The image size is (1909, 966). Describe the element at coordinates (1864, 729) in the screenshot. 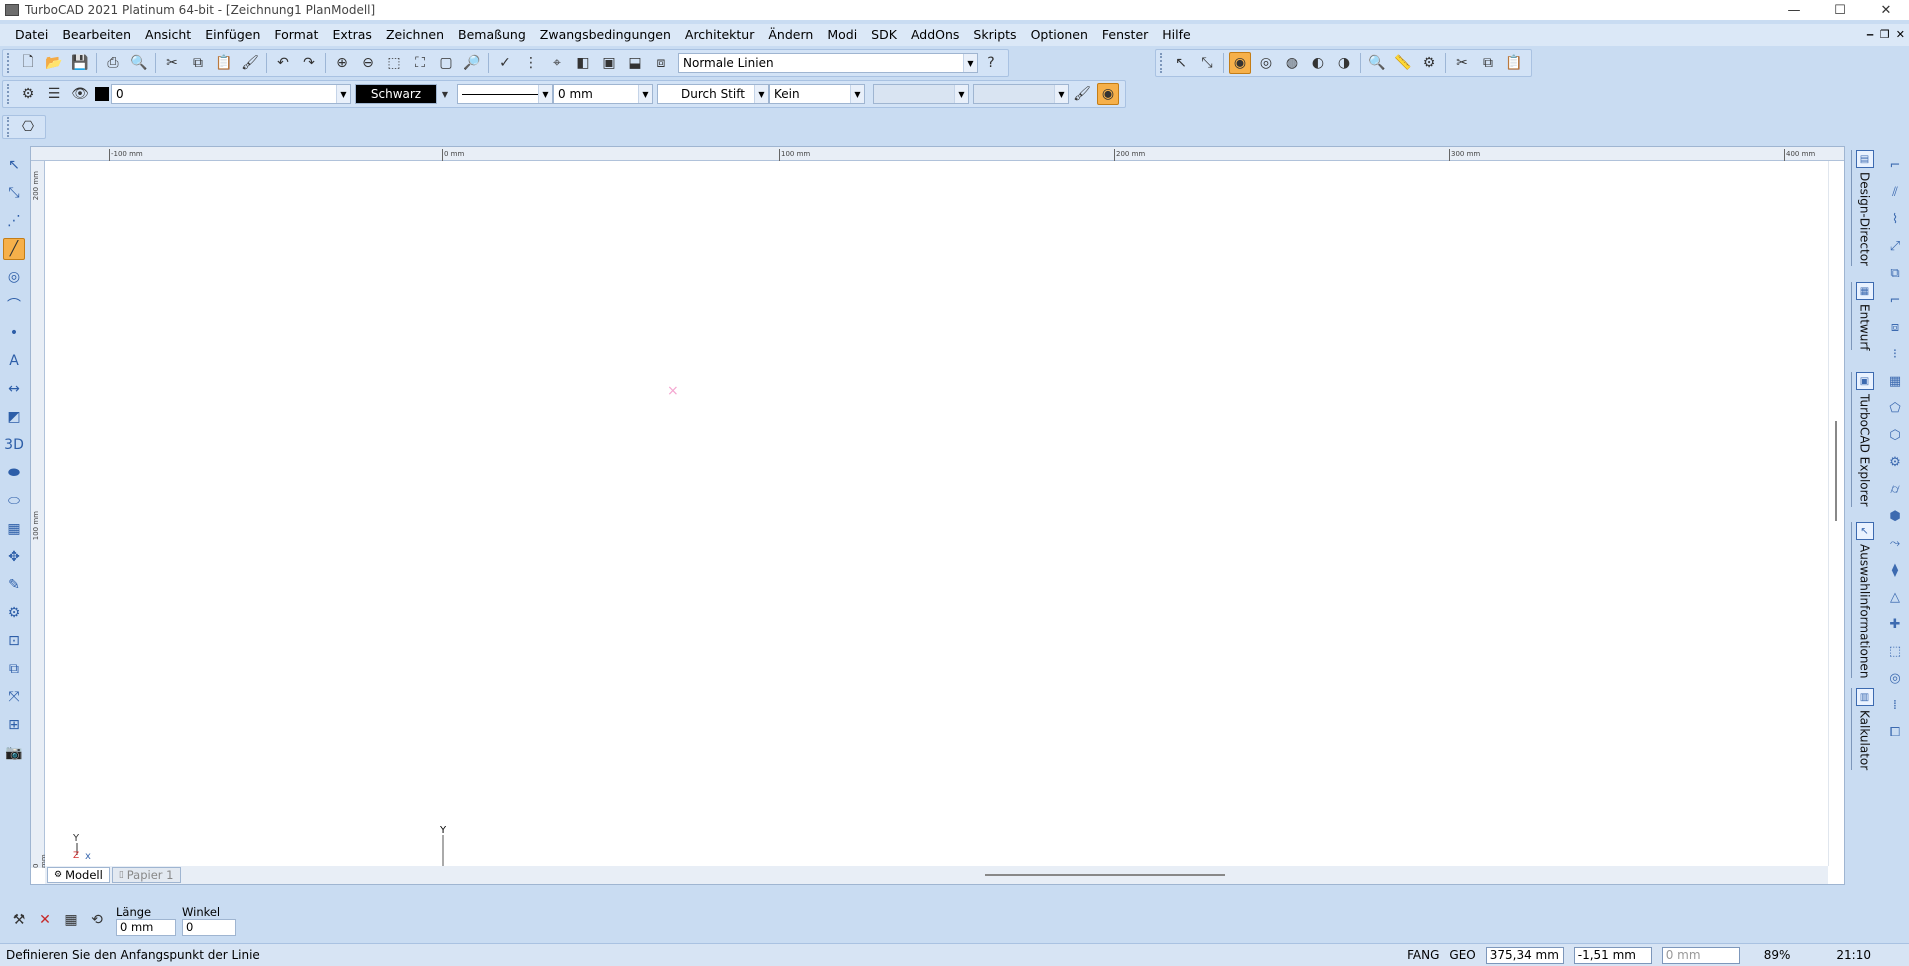

I see `palette-kalkulator: ▥ Kalkulator` at that location.